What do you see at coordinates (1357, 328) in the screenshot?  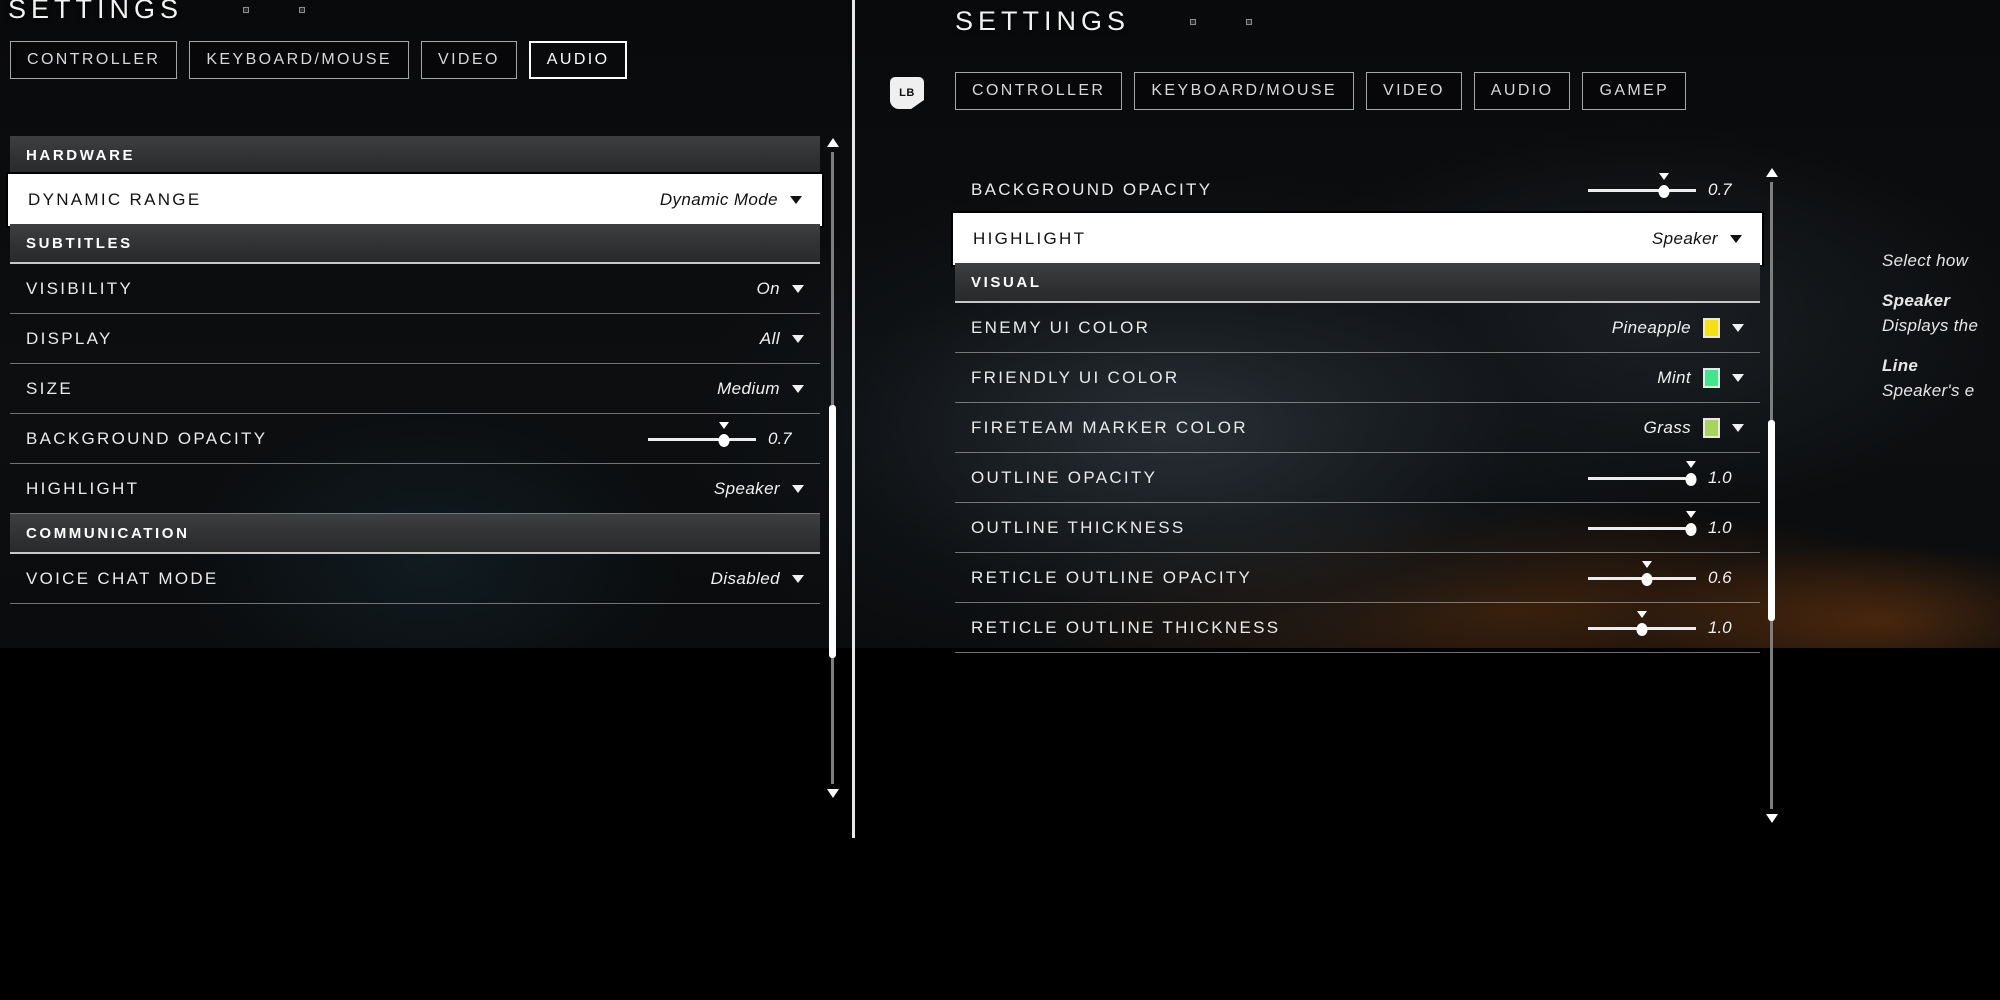 I see `setting-row: ENEMY UI COLOR Pineapple` at bounding box center [1357, 328].